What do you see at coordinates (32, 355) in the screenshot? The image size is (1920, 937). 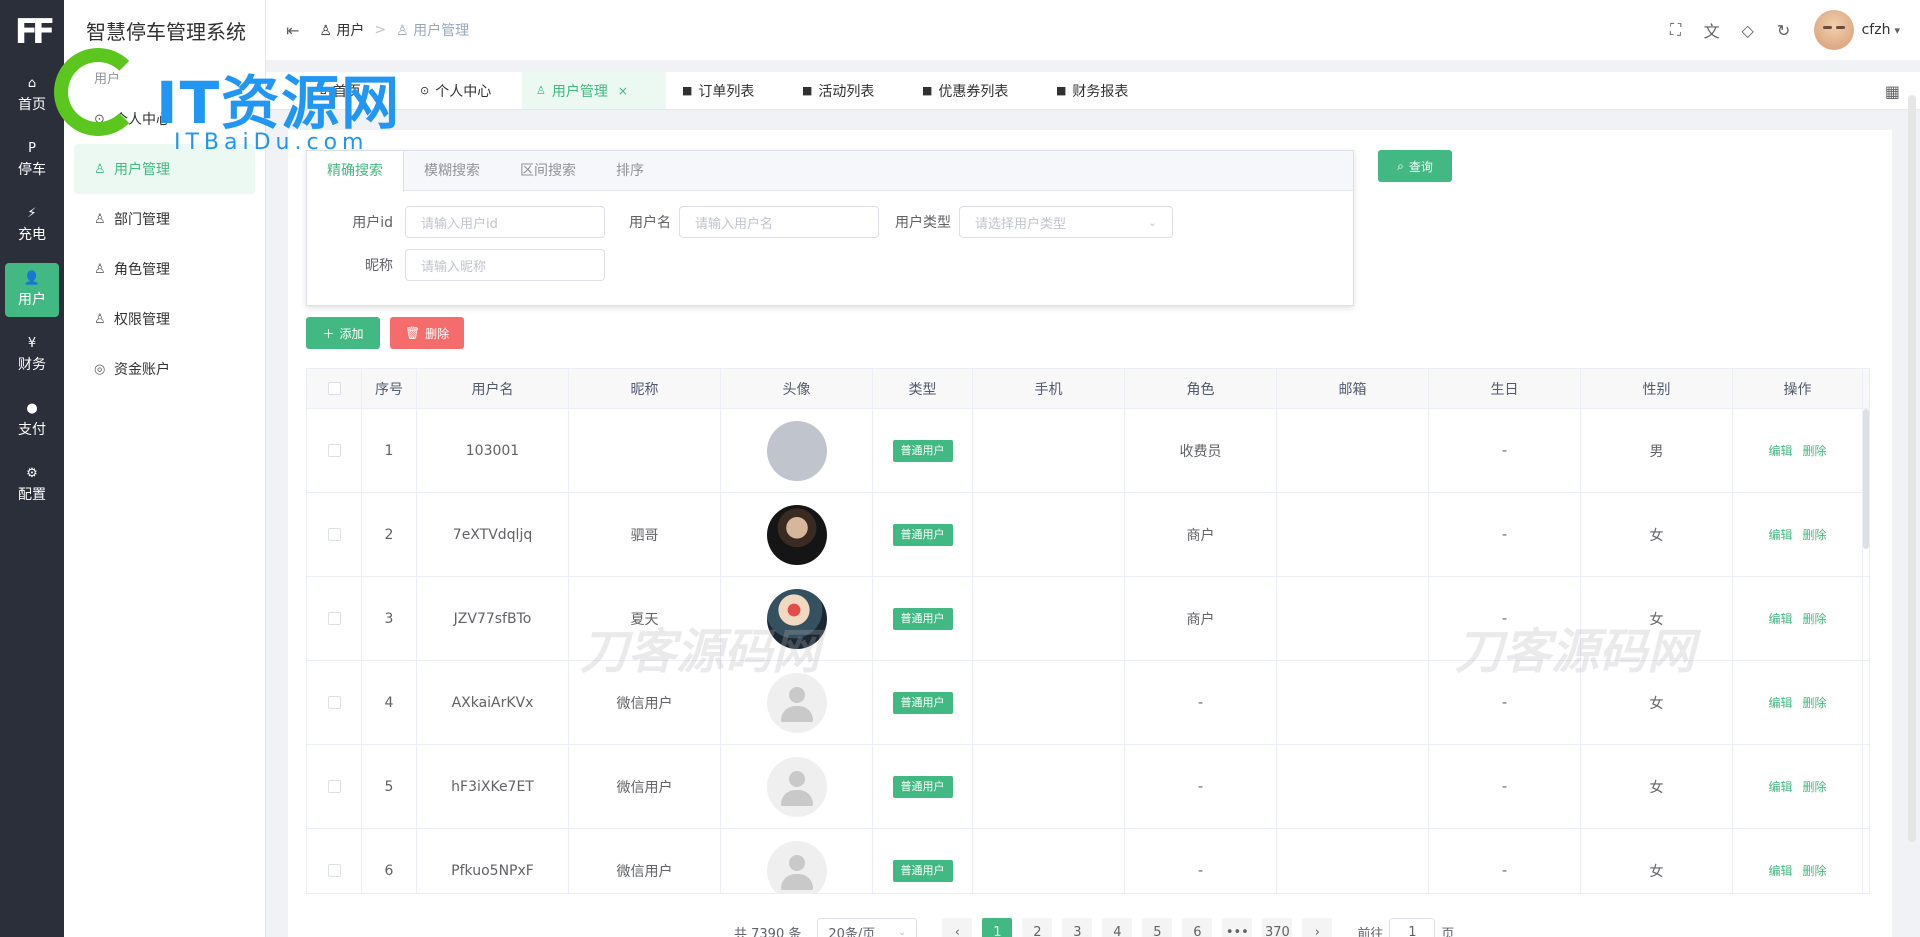 I see `rail-item-finance: ¥ 财务` at bounding box center [32, 355].